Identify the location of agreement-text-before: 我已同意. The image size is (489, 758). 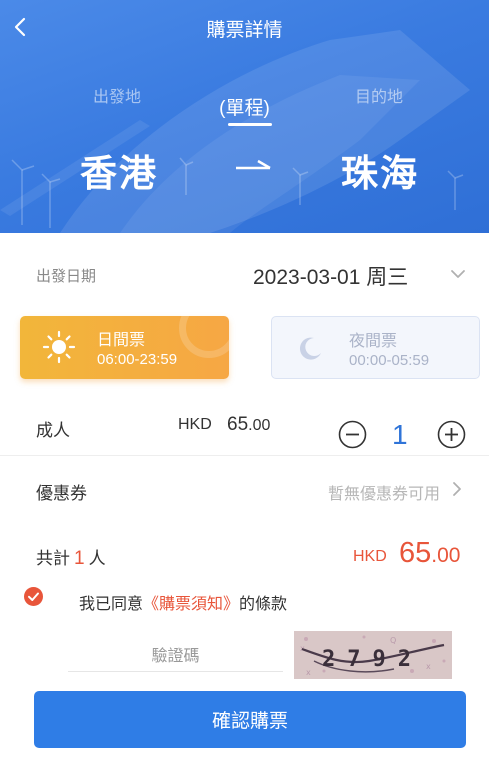
(111, 604).